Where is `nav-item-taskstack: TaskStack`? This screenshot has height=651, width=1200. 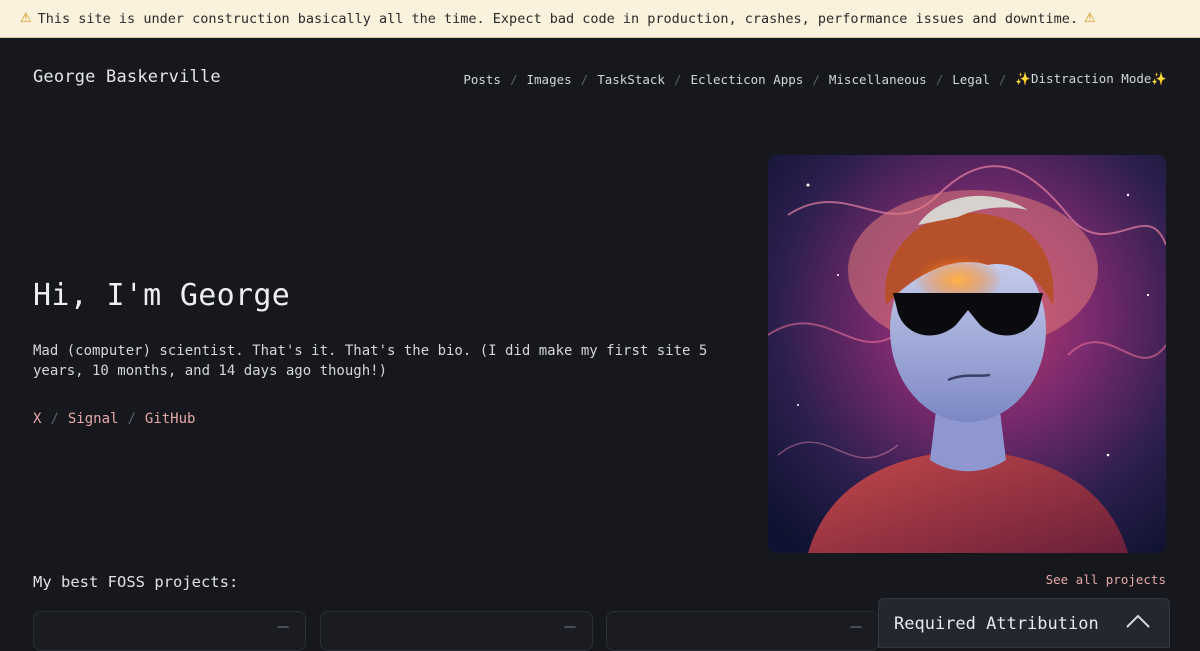
nav-item-taskstack: TaskStack is located at coordinates (631, 79).